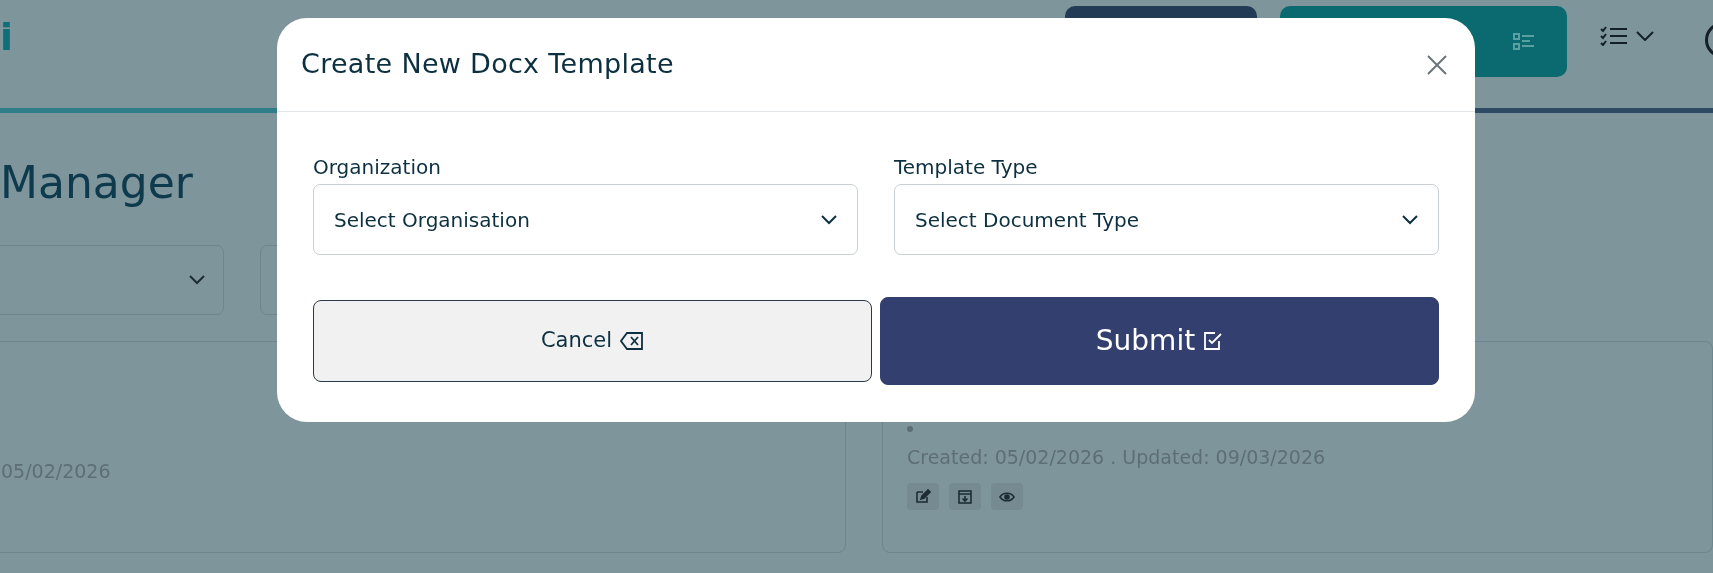 This screenshot has height=573, width=1713. I want to click on submit-button: Submit, so click(1159, 341).